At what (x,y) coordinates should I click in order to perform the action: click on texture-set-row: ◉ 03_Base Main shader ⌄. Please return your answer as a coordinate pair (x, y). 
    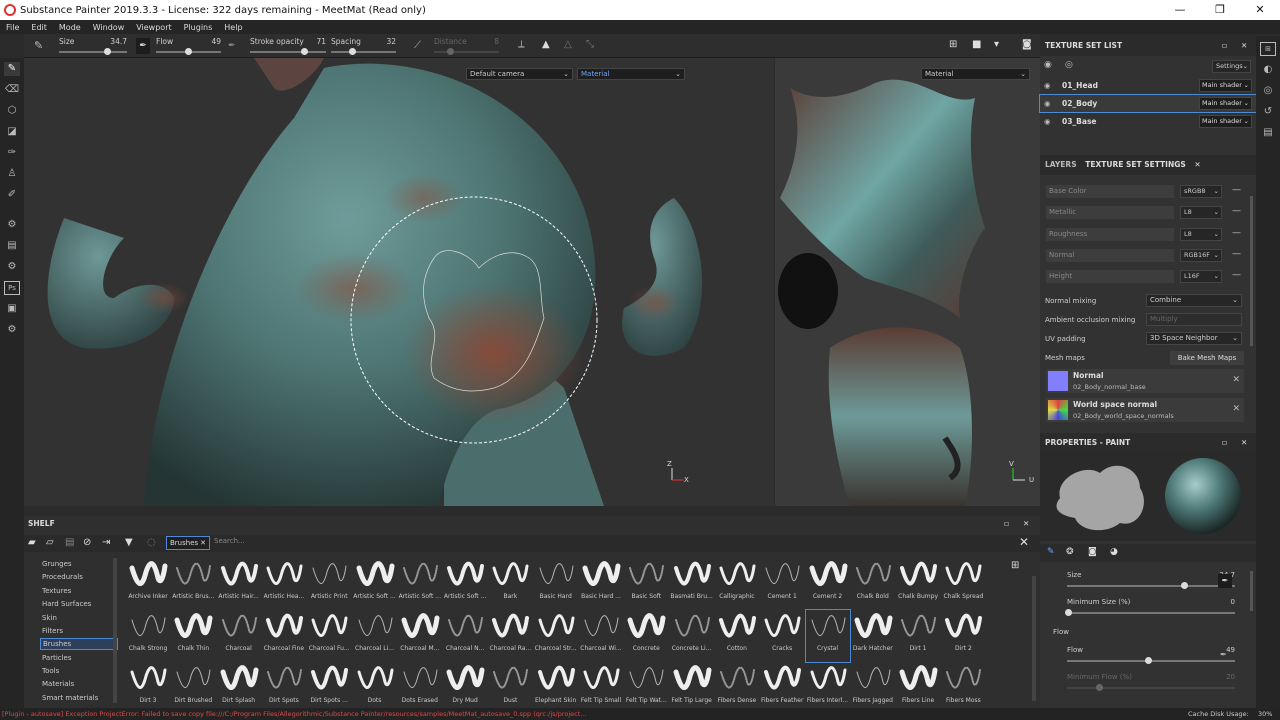
    Looking at the image, I should click on (1148, 121).